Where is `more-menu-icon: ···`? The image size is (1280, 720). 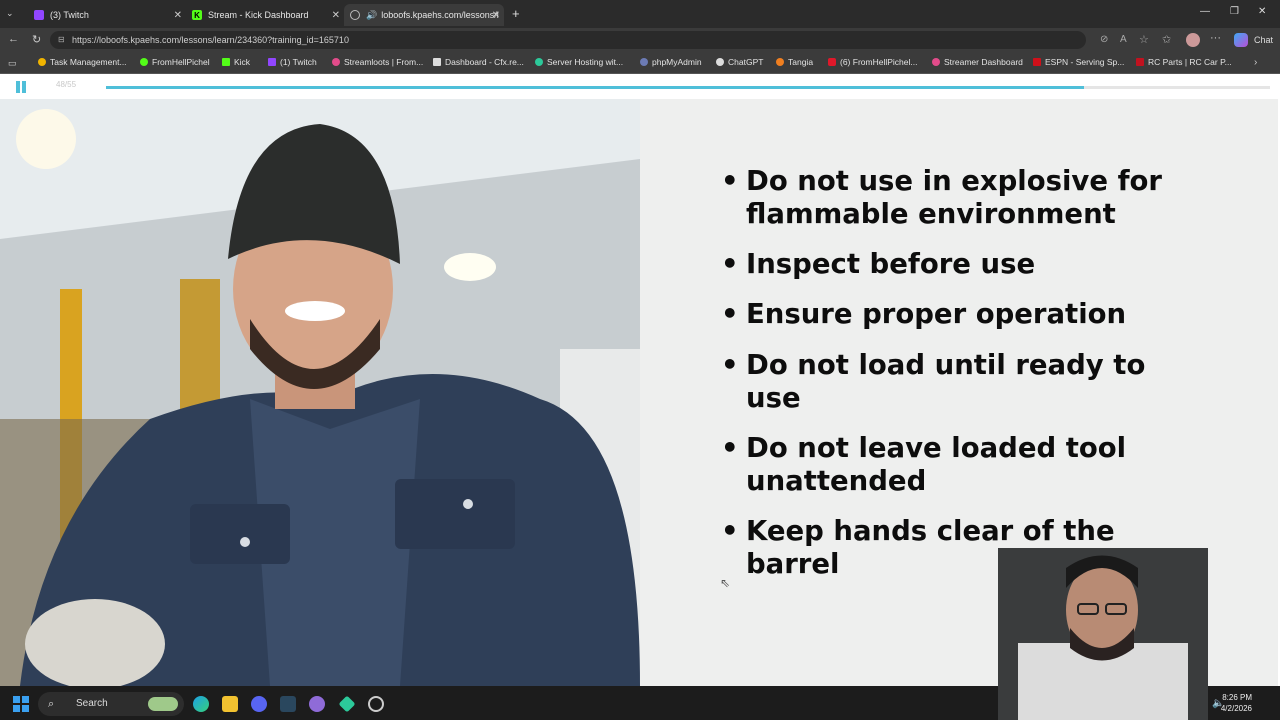 more-menu-icon: ··· is located at coordinates (1215, 38).